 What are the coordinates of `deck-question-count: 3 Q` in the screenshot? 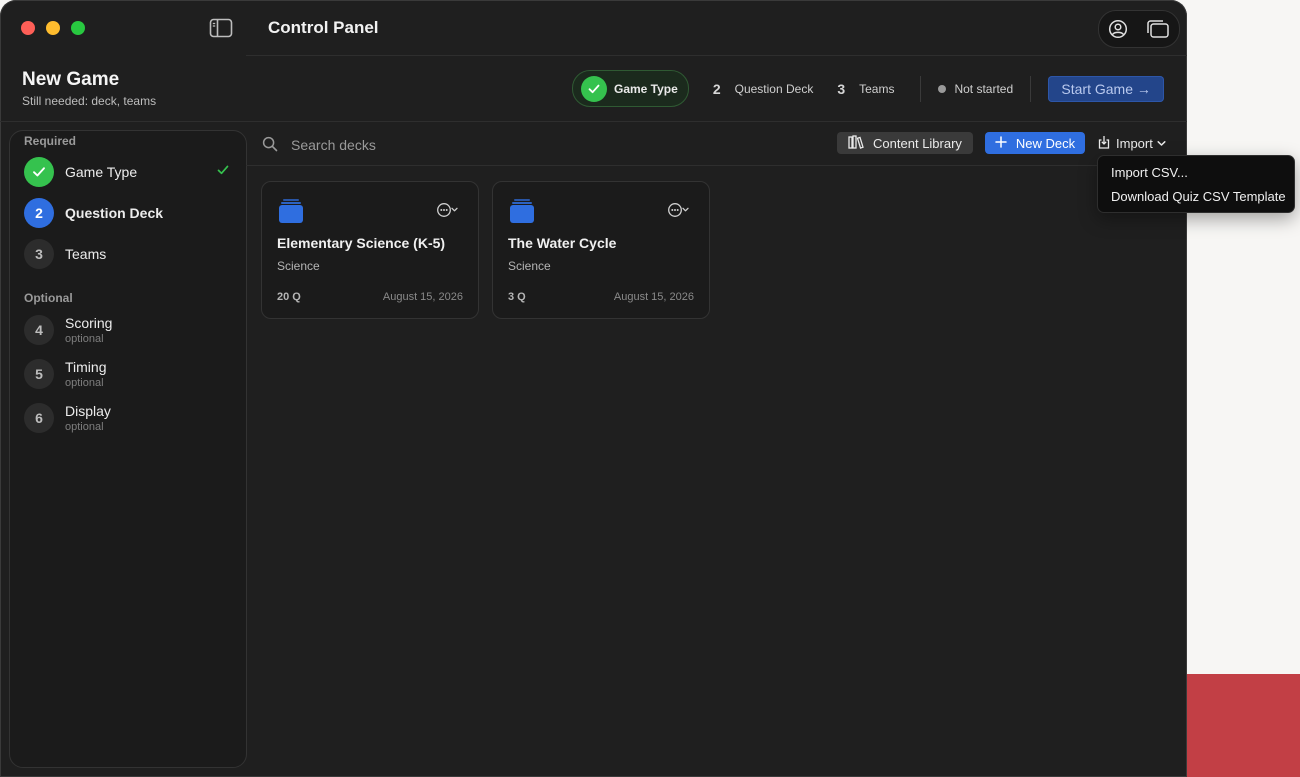 It's located at (517, 297).